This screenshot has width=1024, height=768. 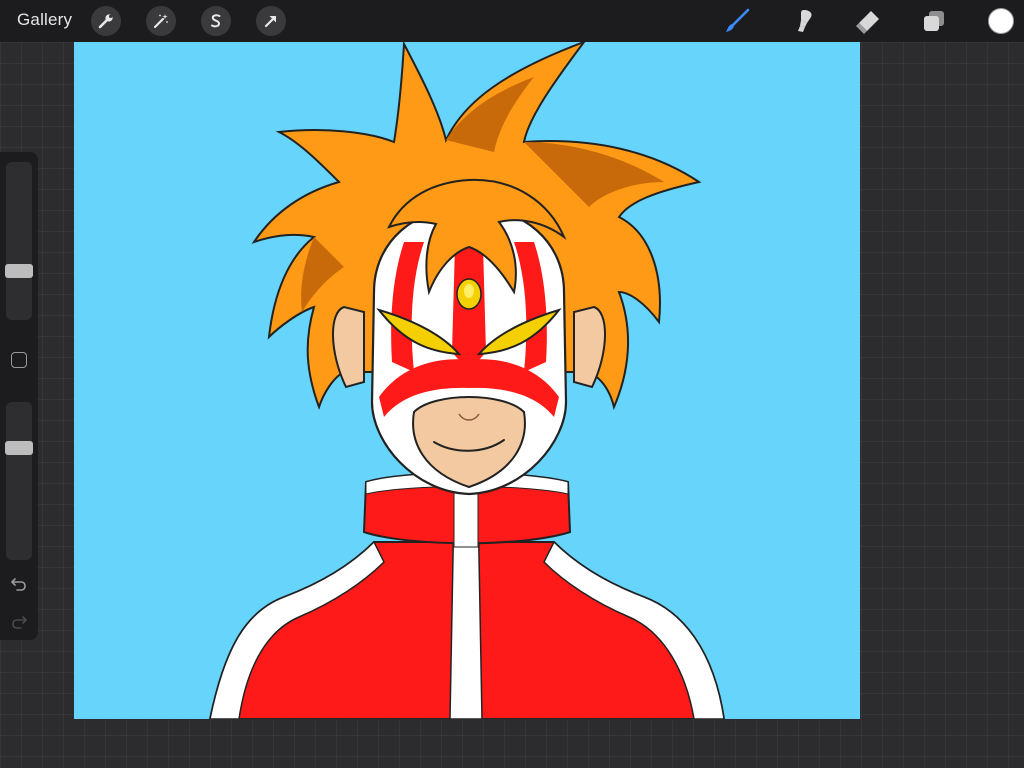 I want to click on top-toolbar: Gallery, so click(x=512, y=21).